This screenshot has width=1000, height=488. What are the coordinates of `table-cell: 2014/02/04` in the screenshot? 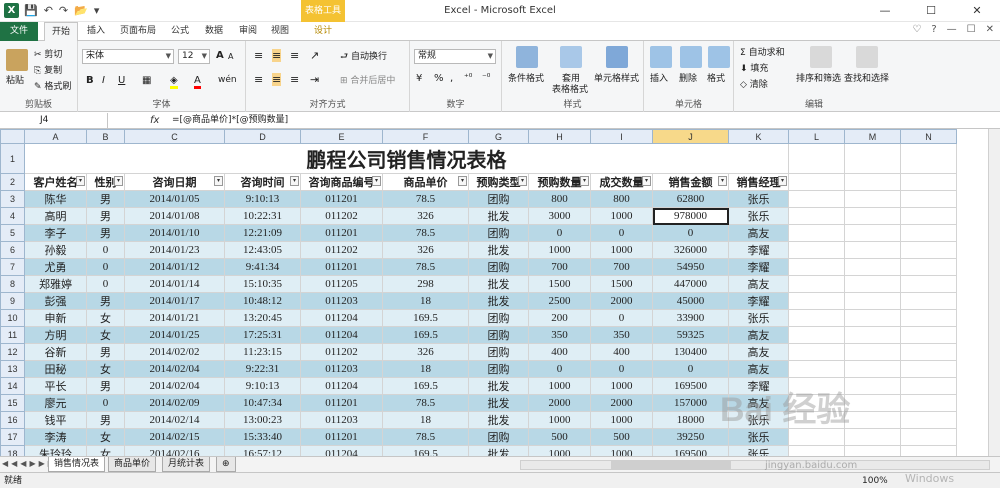 It's located at (174, 386).